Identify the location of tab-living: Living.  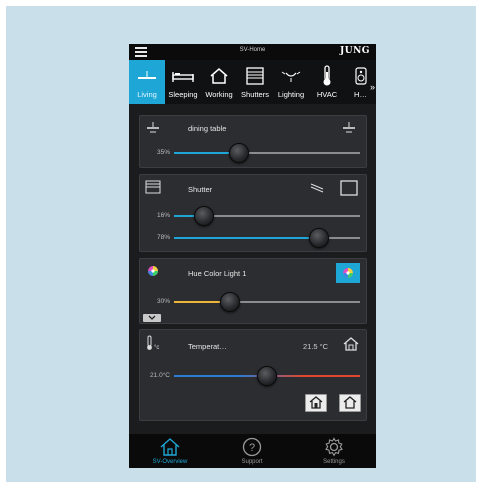
(147, 82).